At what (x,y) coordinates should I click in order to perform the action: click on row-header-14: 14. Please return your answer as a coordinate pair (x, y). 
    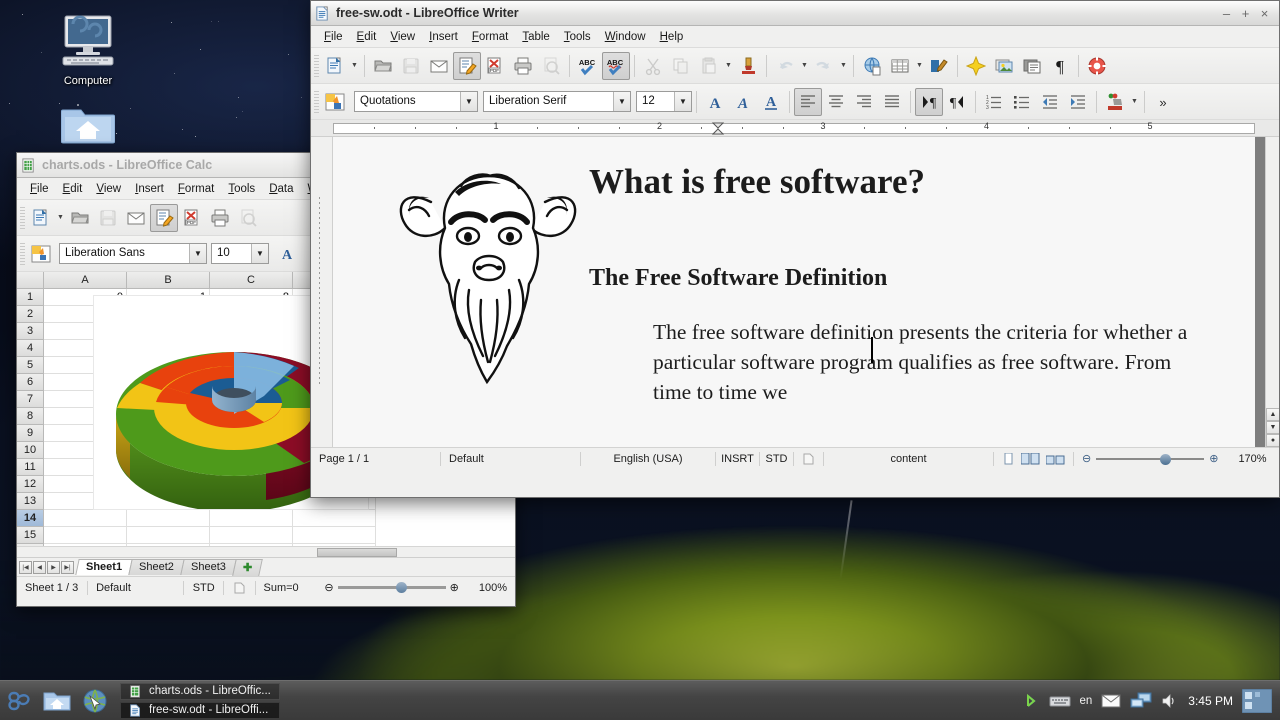
    Looking at the image, I should click on (30, 518).